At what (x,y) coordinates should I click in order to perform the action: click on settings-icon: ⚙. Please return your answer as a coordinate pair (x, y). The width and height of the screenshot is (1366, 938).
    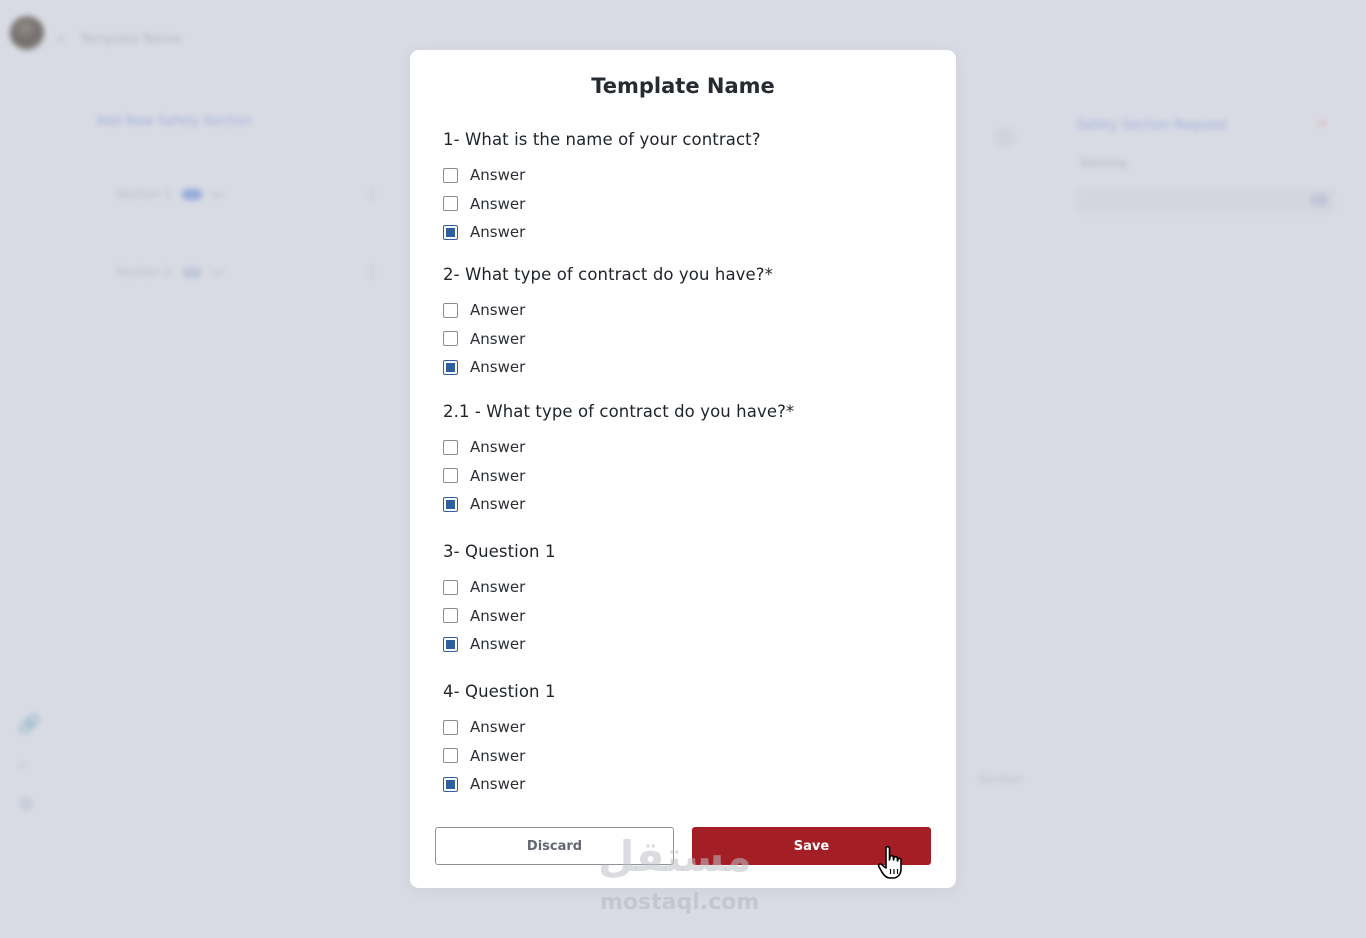
    Looking at the image, I should click on (26, 804).